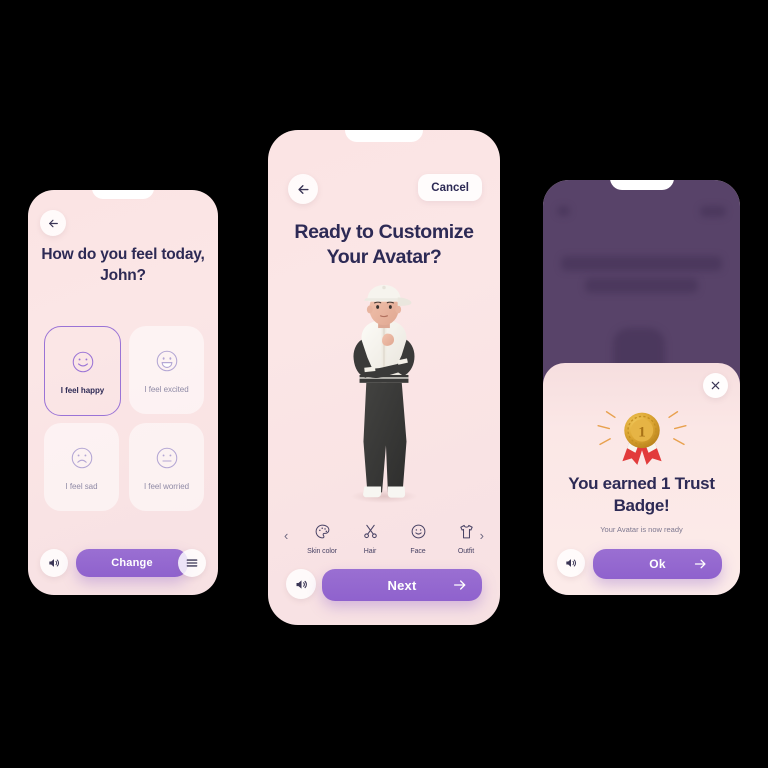 This screenshot has width=768, height=768. Describe the element at coordinates (286, 535) in the screenshot. I see `prev-category-button: ‹` at that location.